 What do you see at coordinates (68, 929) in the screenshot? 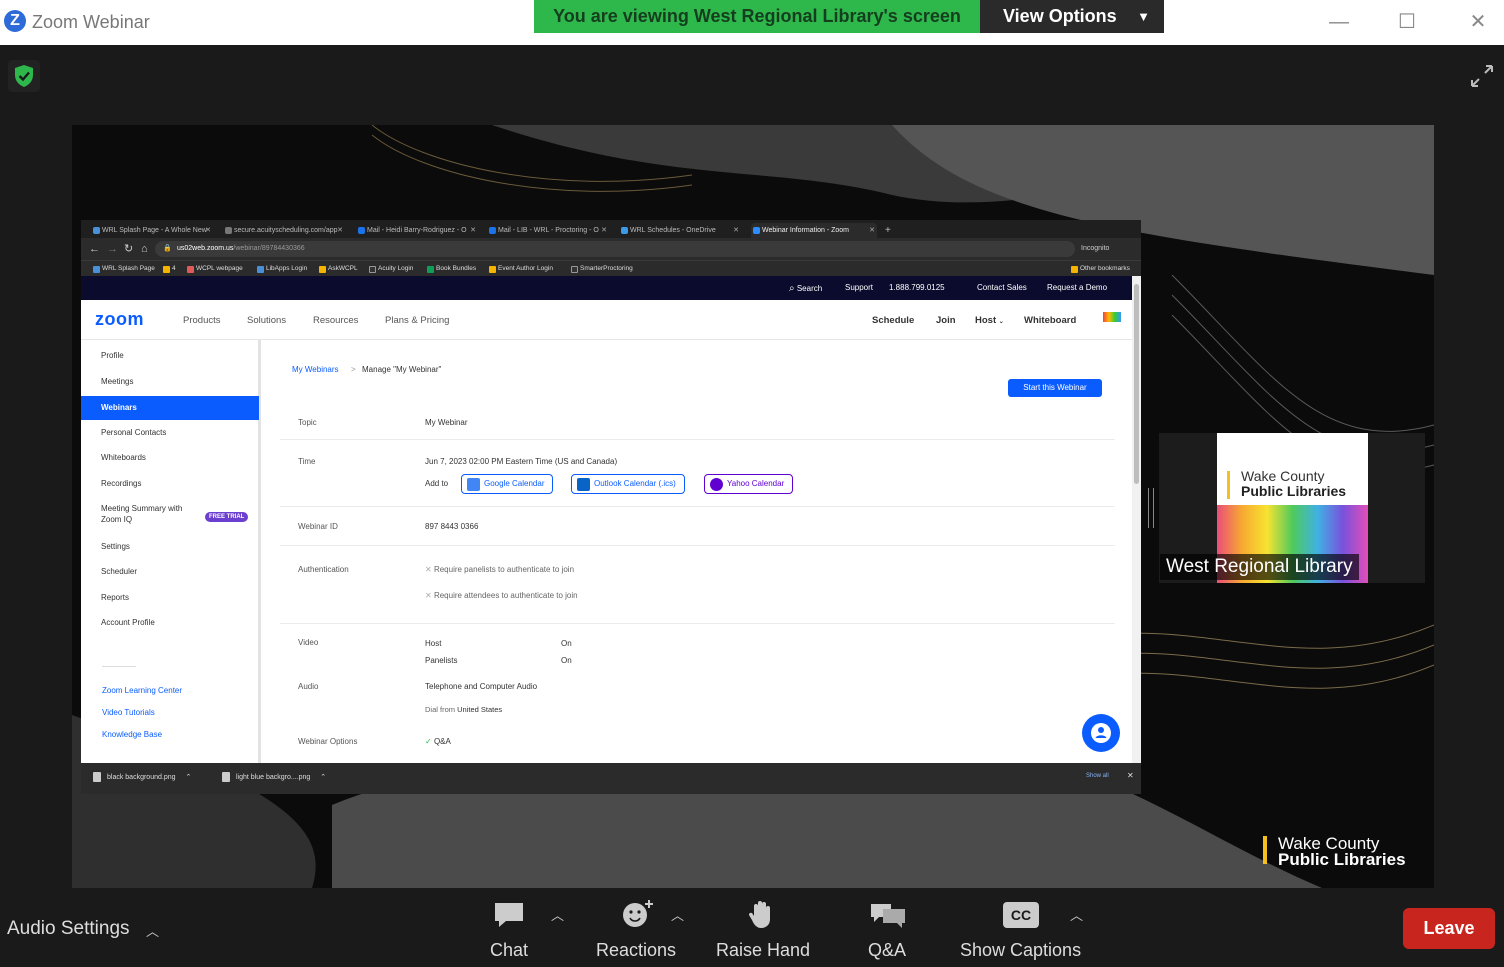
I see `audio-settings-button: Audio Settings` at bounding box center [68, 929].